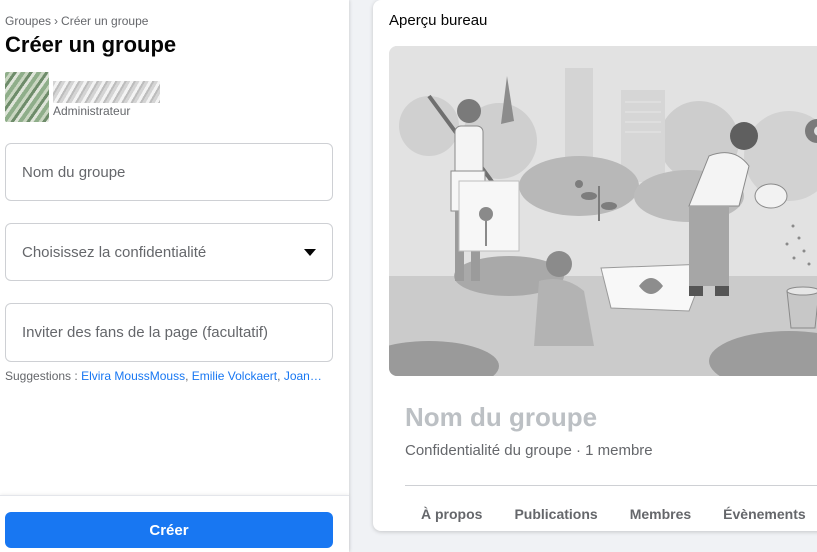 The image size is (817, 552). What do you see at coordinates (438, 20) in the screenshot?
I see `preview-title: Aperçu bureau` at bounding box center [438, 20].